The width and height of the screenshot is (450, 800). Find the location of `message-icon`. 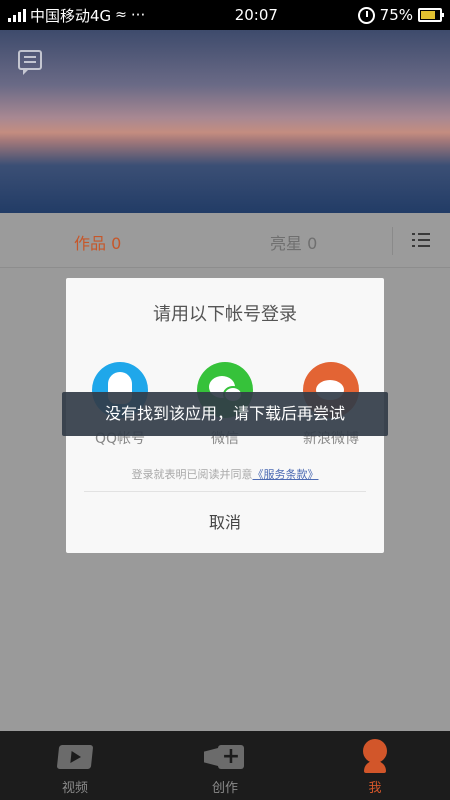

message-icon is located at coordinates (30, 62).